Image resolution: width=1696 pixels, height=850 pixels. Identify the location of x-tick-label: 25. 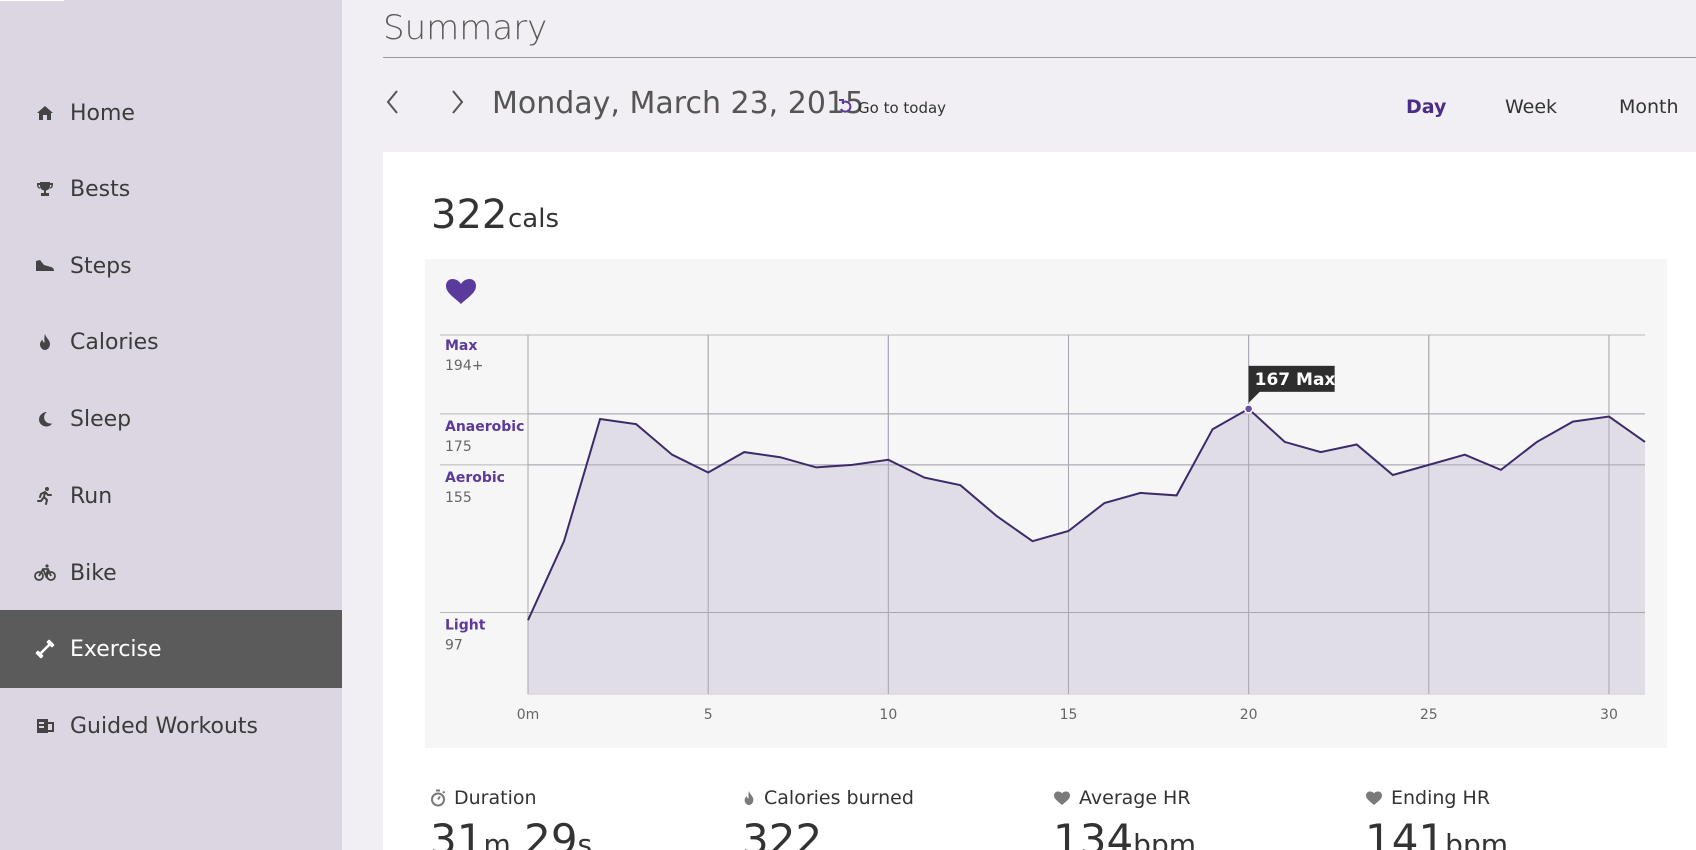
(1429, 715).